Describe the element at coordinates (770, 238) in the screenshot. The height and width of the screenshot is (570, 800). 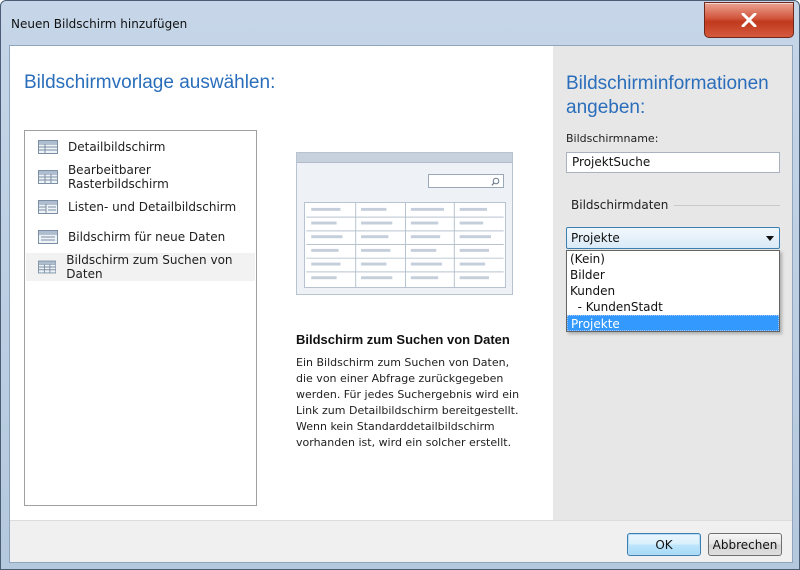
I see `chevron-down-icon` at that location.